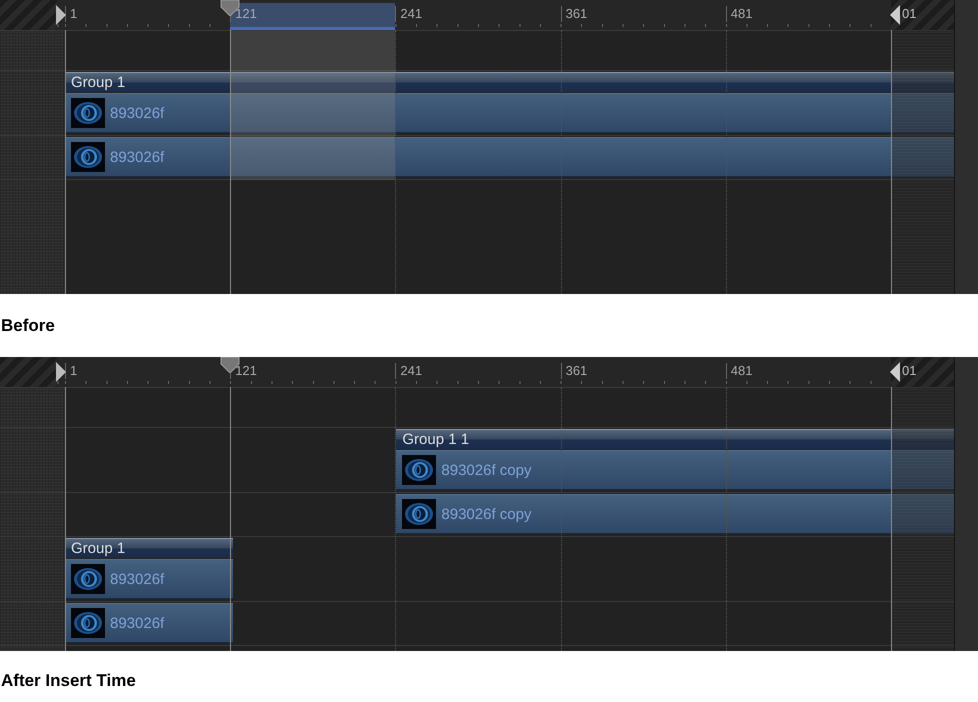 Image resolution: width=978 pixels, height=702 pixels. Describe the element at coordinates (68, 680) in the screenshot. I see `figure-caption: After Insert Time` at that location.